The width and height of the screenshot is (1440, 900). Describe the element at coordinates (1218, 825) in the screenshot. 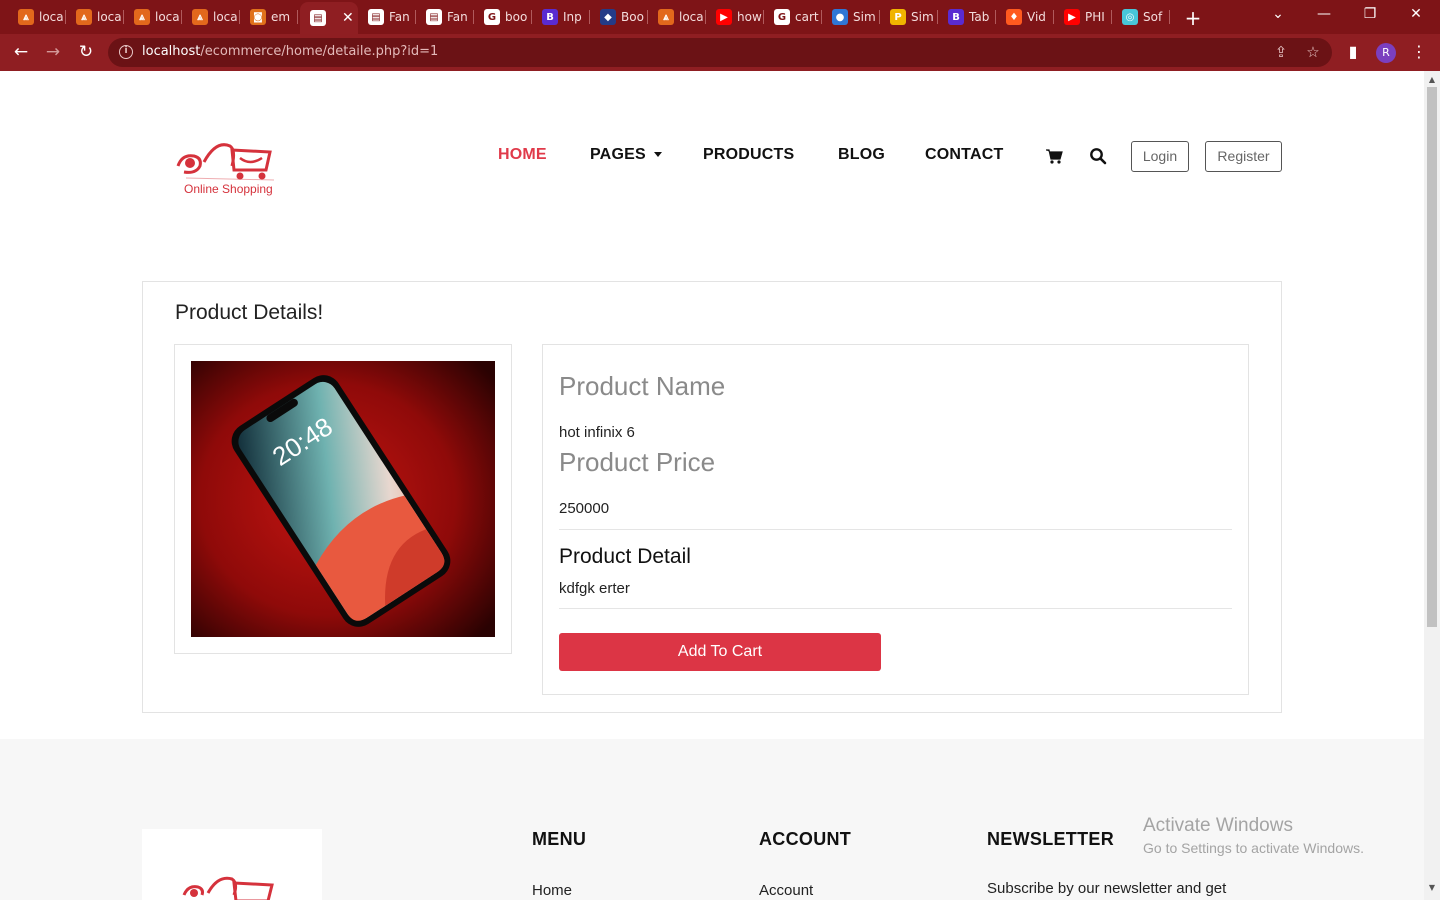

I see `watermark-title: Activate Windows` at that location.